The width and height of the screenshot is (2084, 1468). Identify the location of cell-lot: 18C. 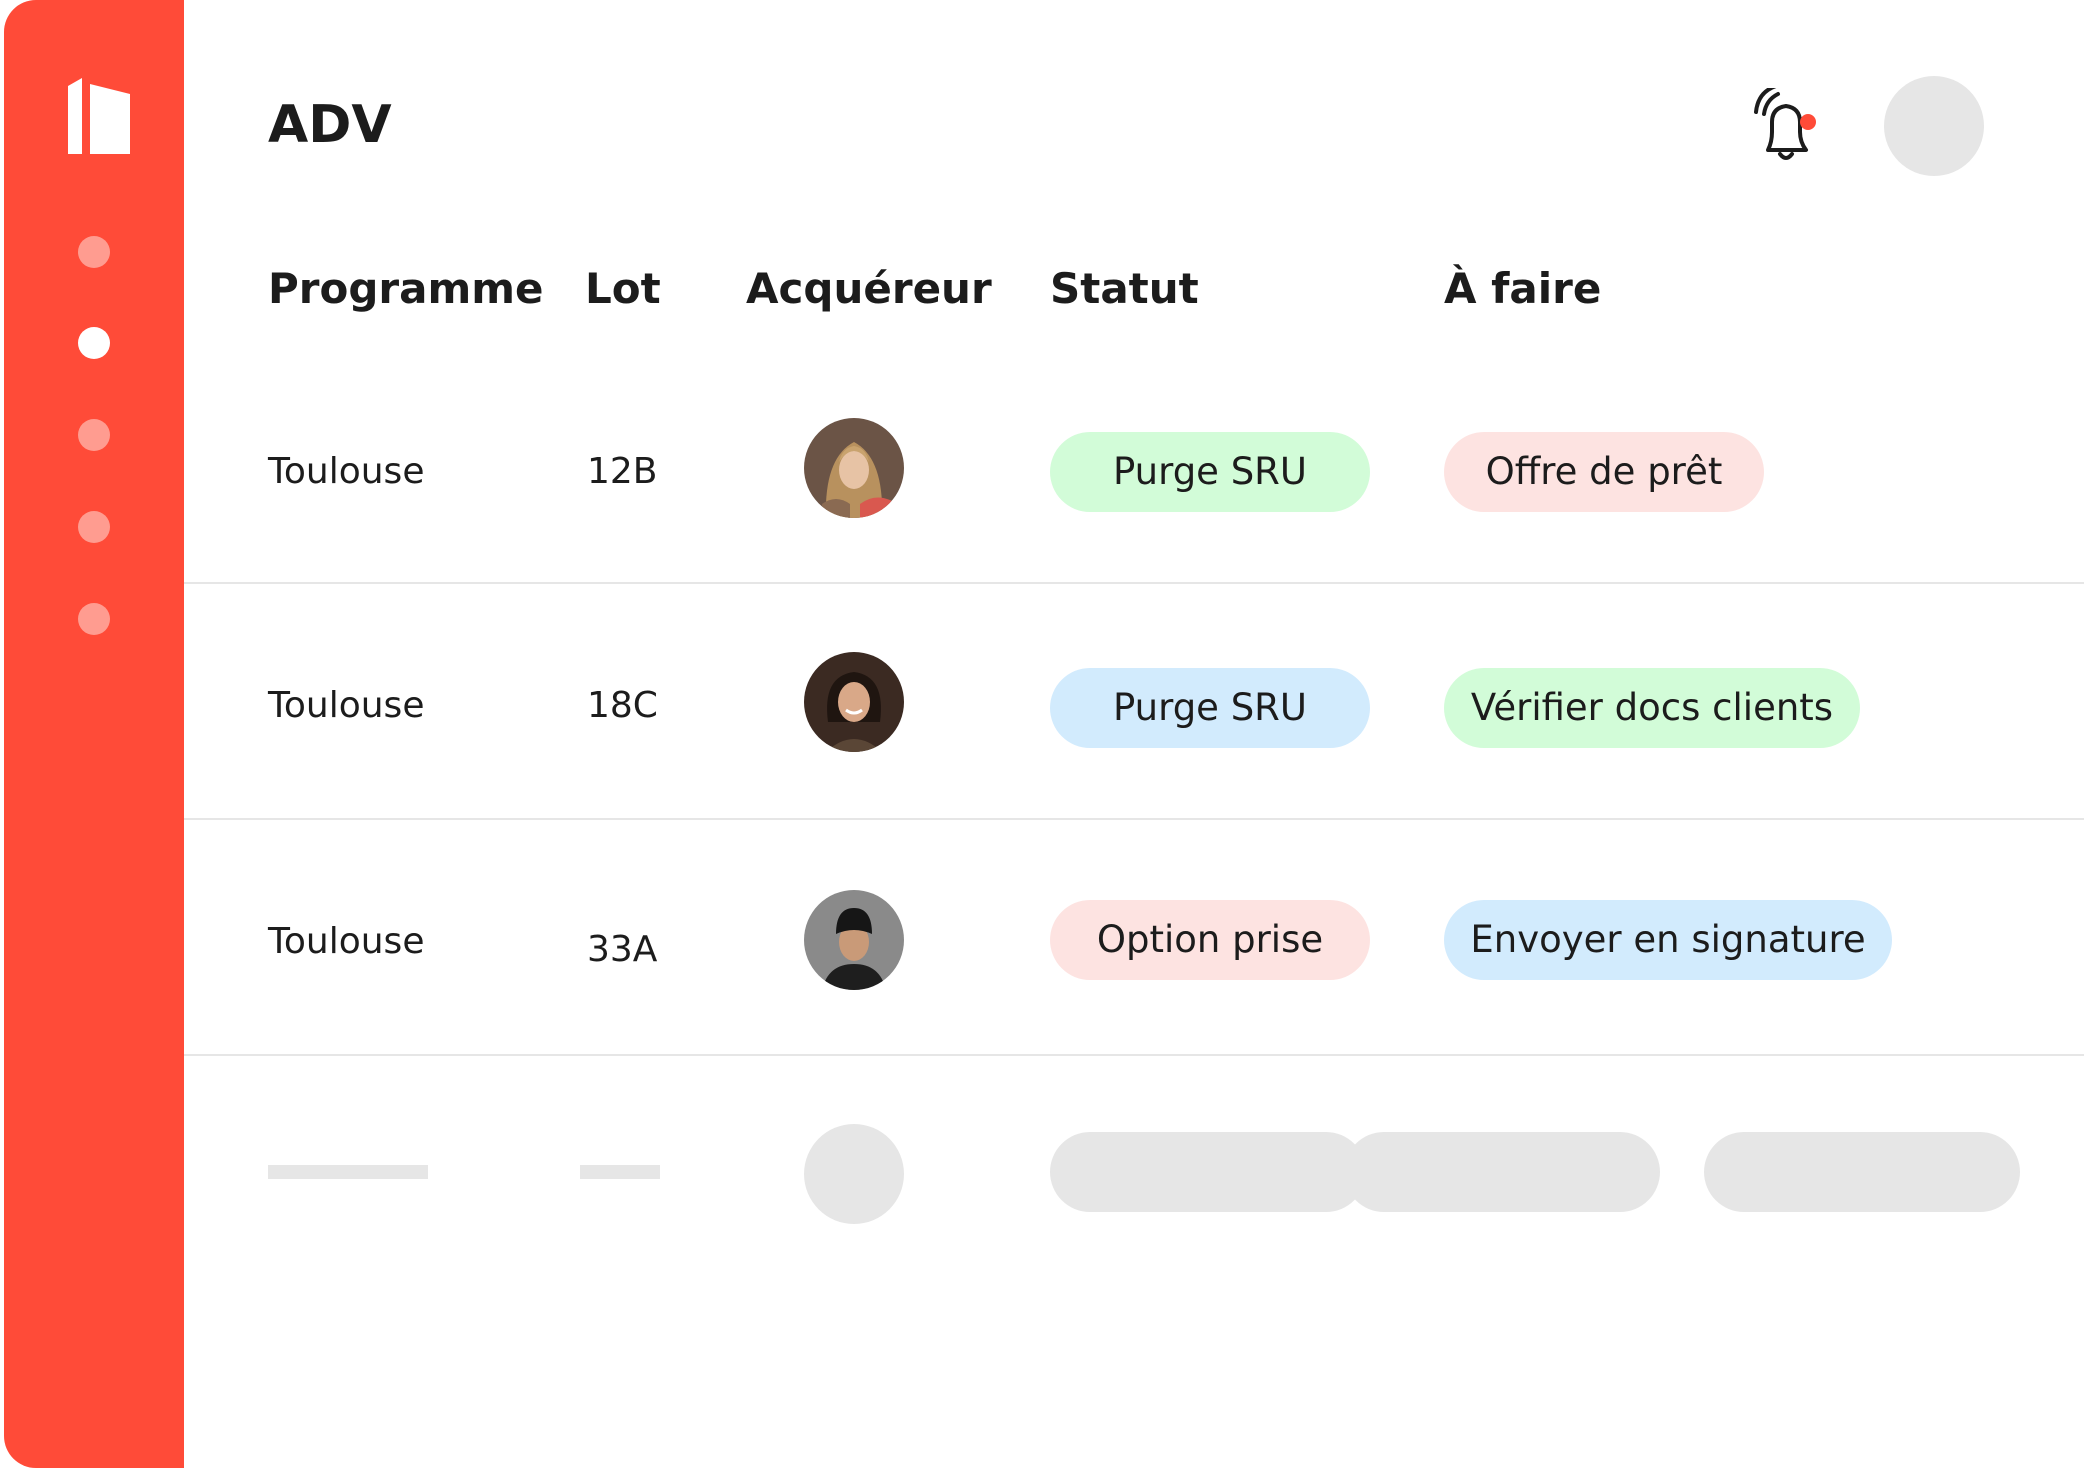
(622, 705).